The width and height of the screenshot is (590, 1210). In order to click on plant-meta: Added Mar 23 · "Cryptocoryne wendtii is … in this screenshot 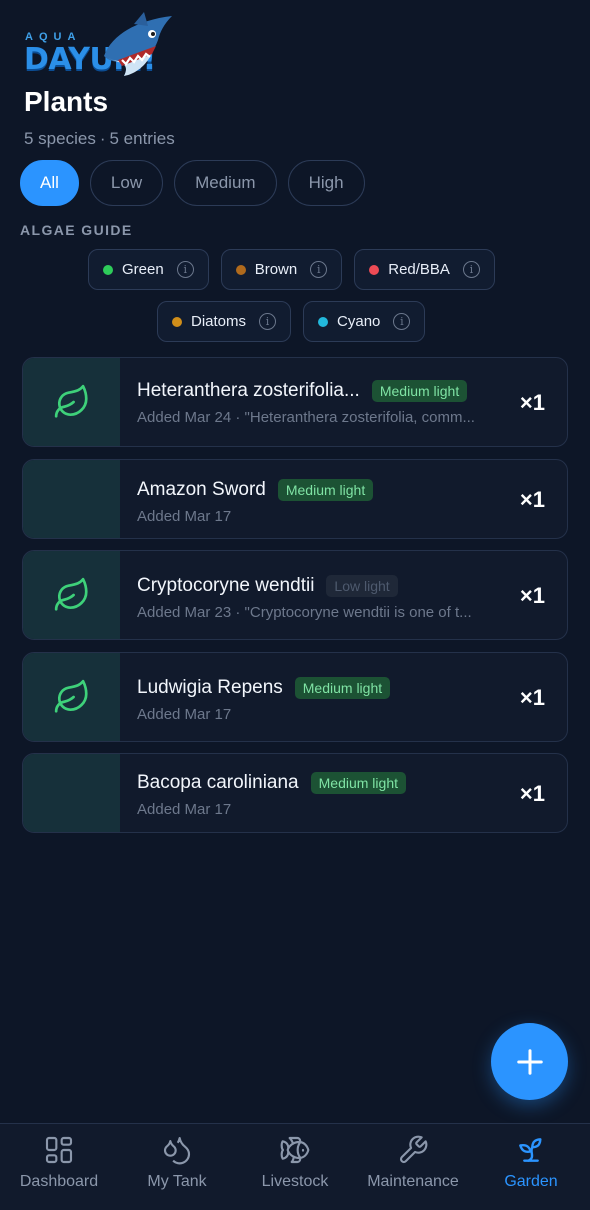, I will do `click(304, 612)`.